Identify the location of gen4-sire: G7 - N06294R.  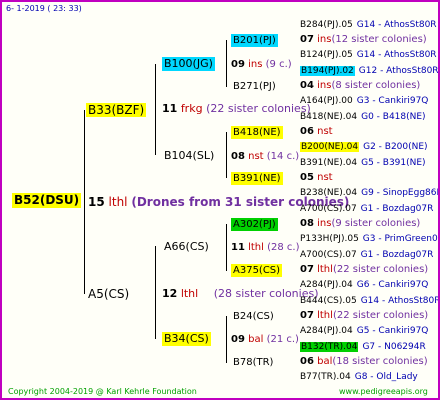
(394, 347).